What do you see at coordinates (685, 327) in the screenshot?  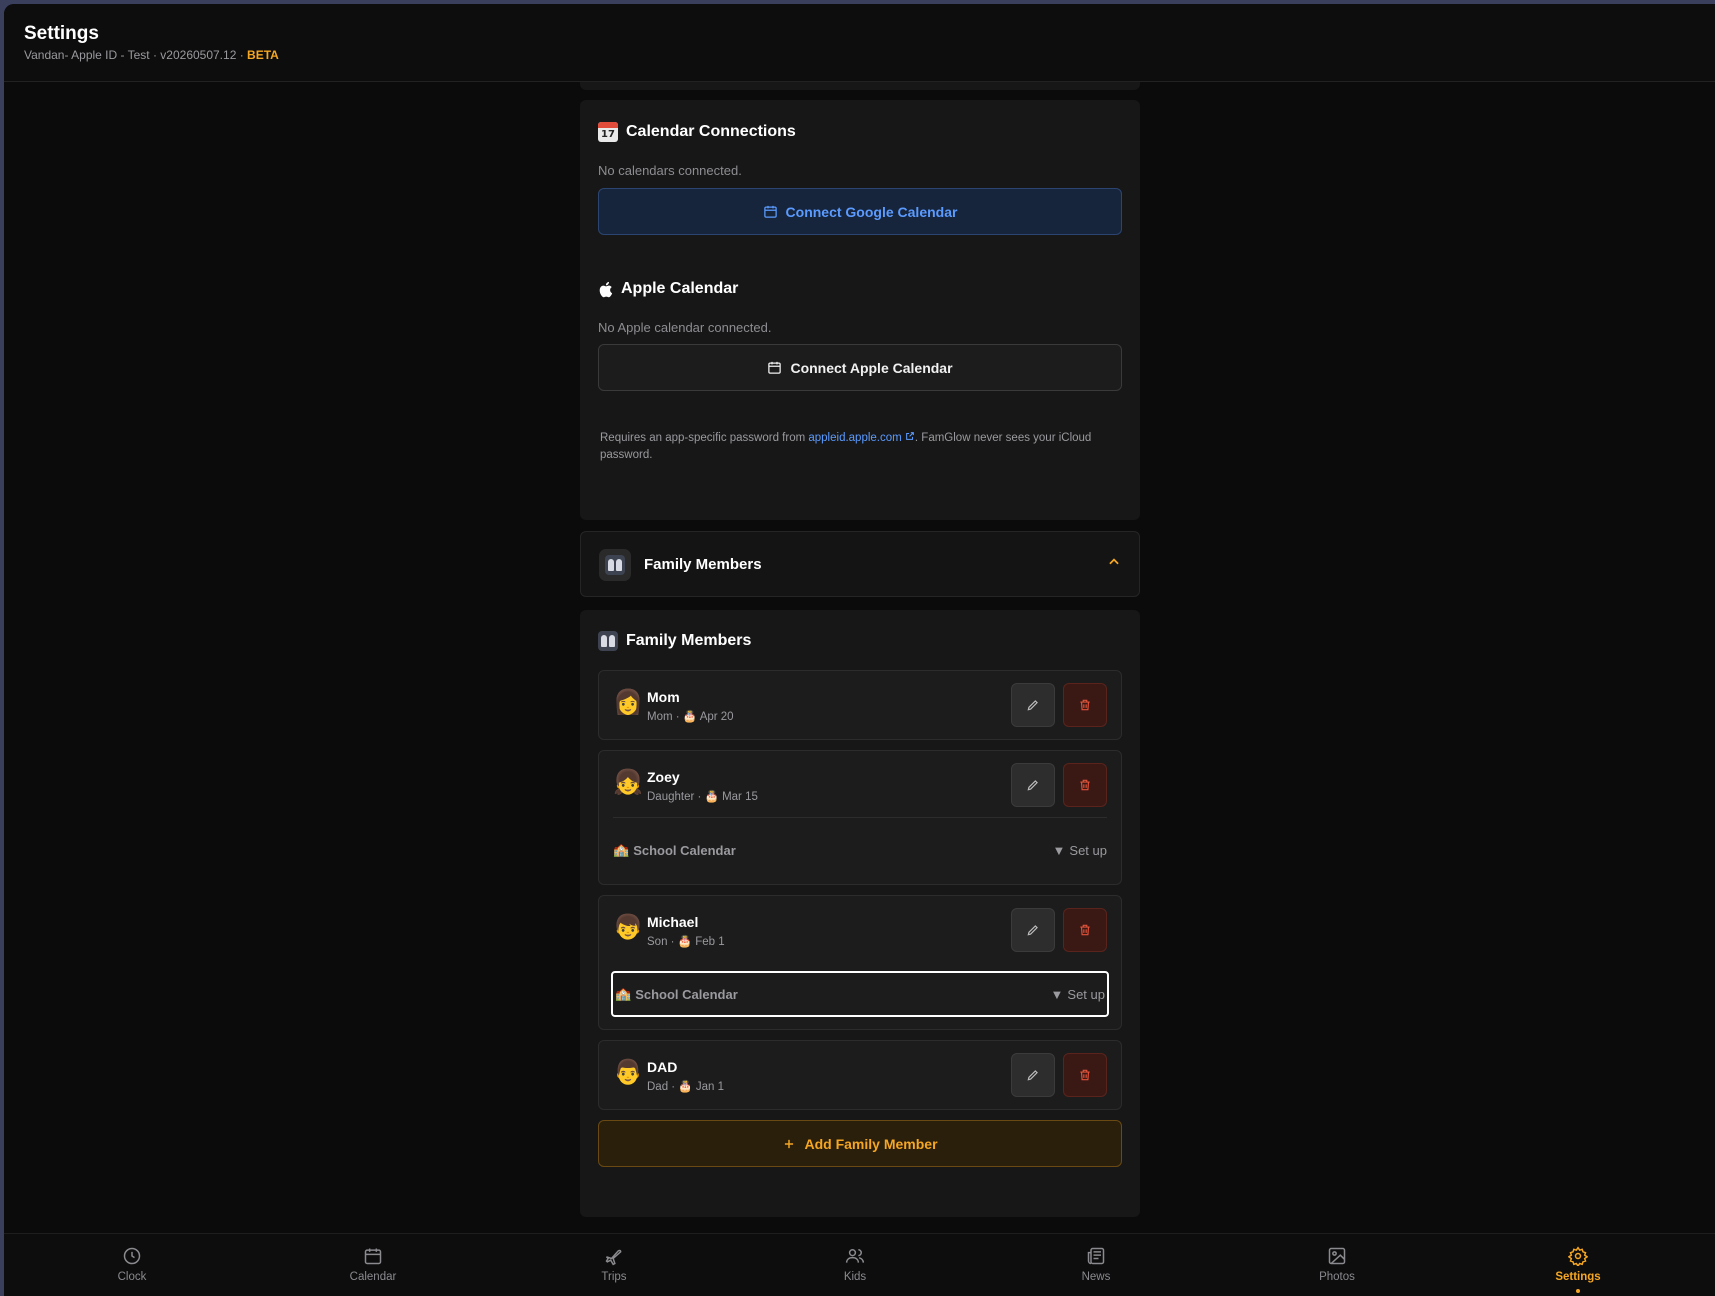 I see `no-apple-calendar-text: No Apple calendar connected.` at bounding box center [685, 327].